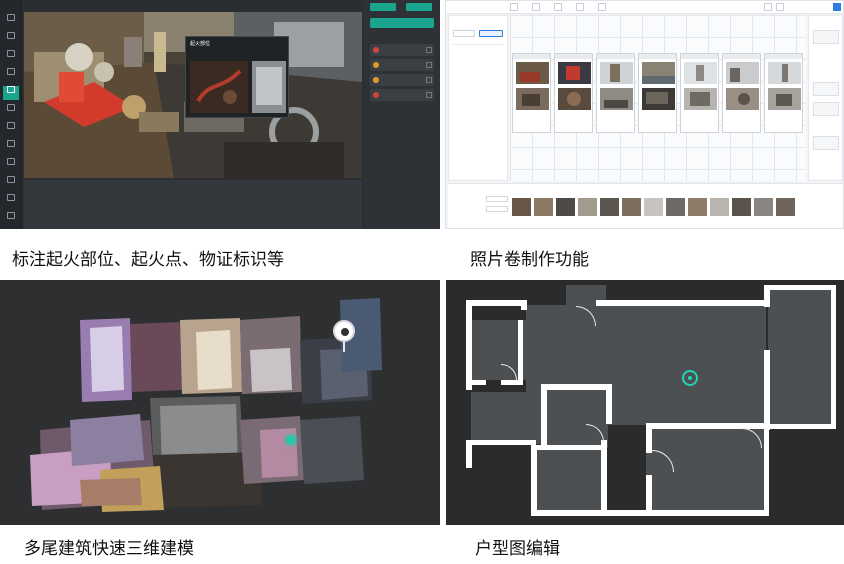 The image size is (844, 564). Describe the element at coordinates (200, 44) in the screenshot. I see `popup-title: 起火部位` at that location.